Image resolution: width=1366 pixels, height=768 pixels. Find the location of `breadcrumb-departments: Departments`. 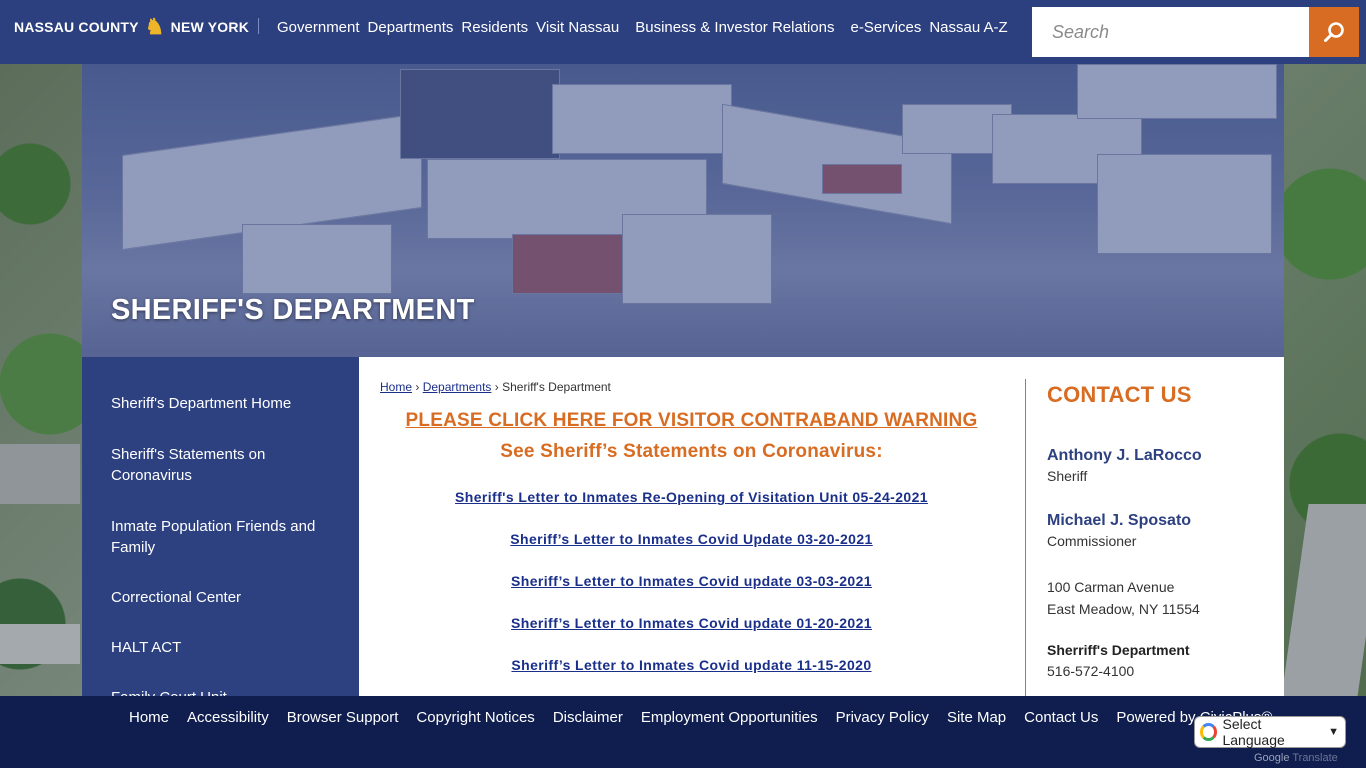

breadcrumb-departments: Departments is located at coordinates (457, 387).